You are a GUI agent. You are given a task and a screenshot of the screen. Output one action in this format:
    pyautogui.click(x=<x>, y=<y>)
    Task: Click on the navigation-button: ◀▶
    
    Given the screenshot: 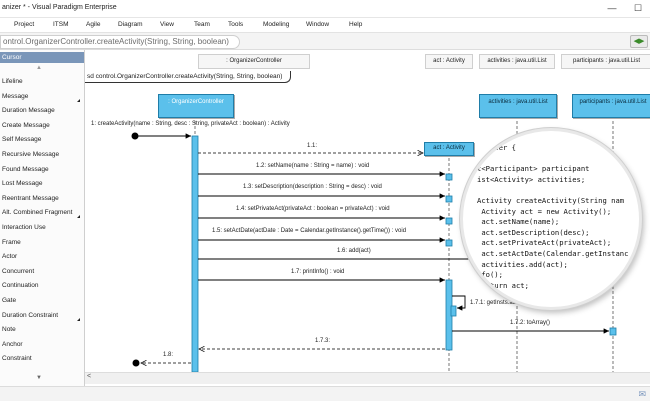 What is the action you would take?
    pyautogui.click(x=639, y=41)
    